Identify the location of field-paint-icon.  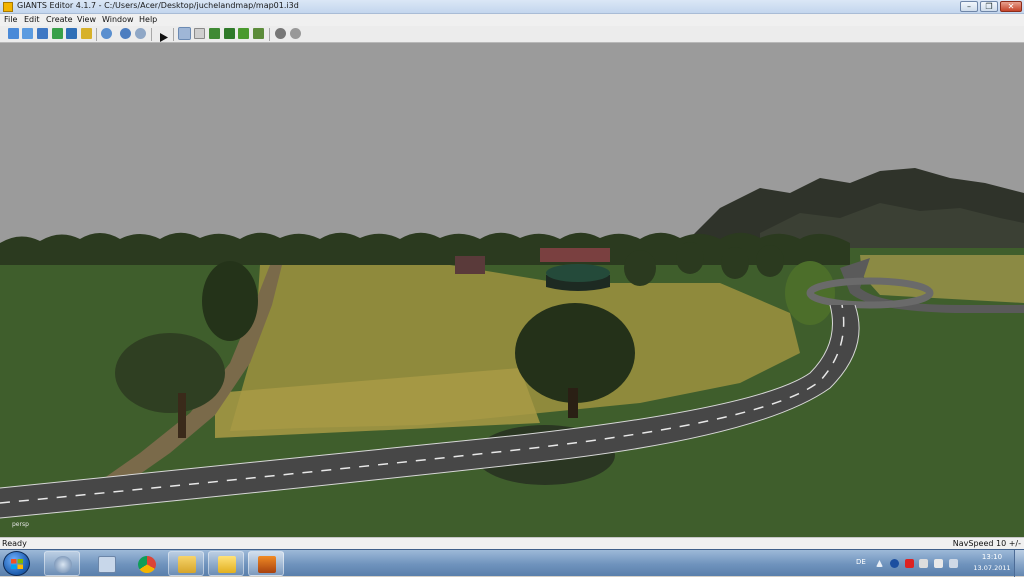
(258, 33).